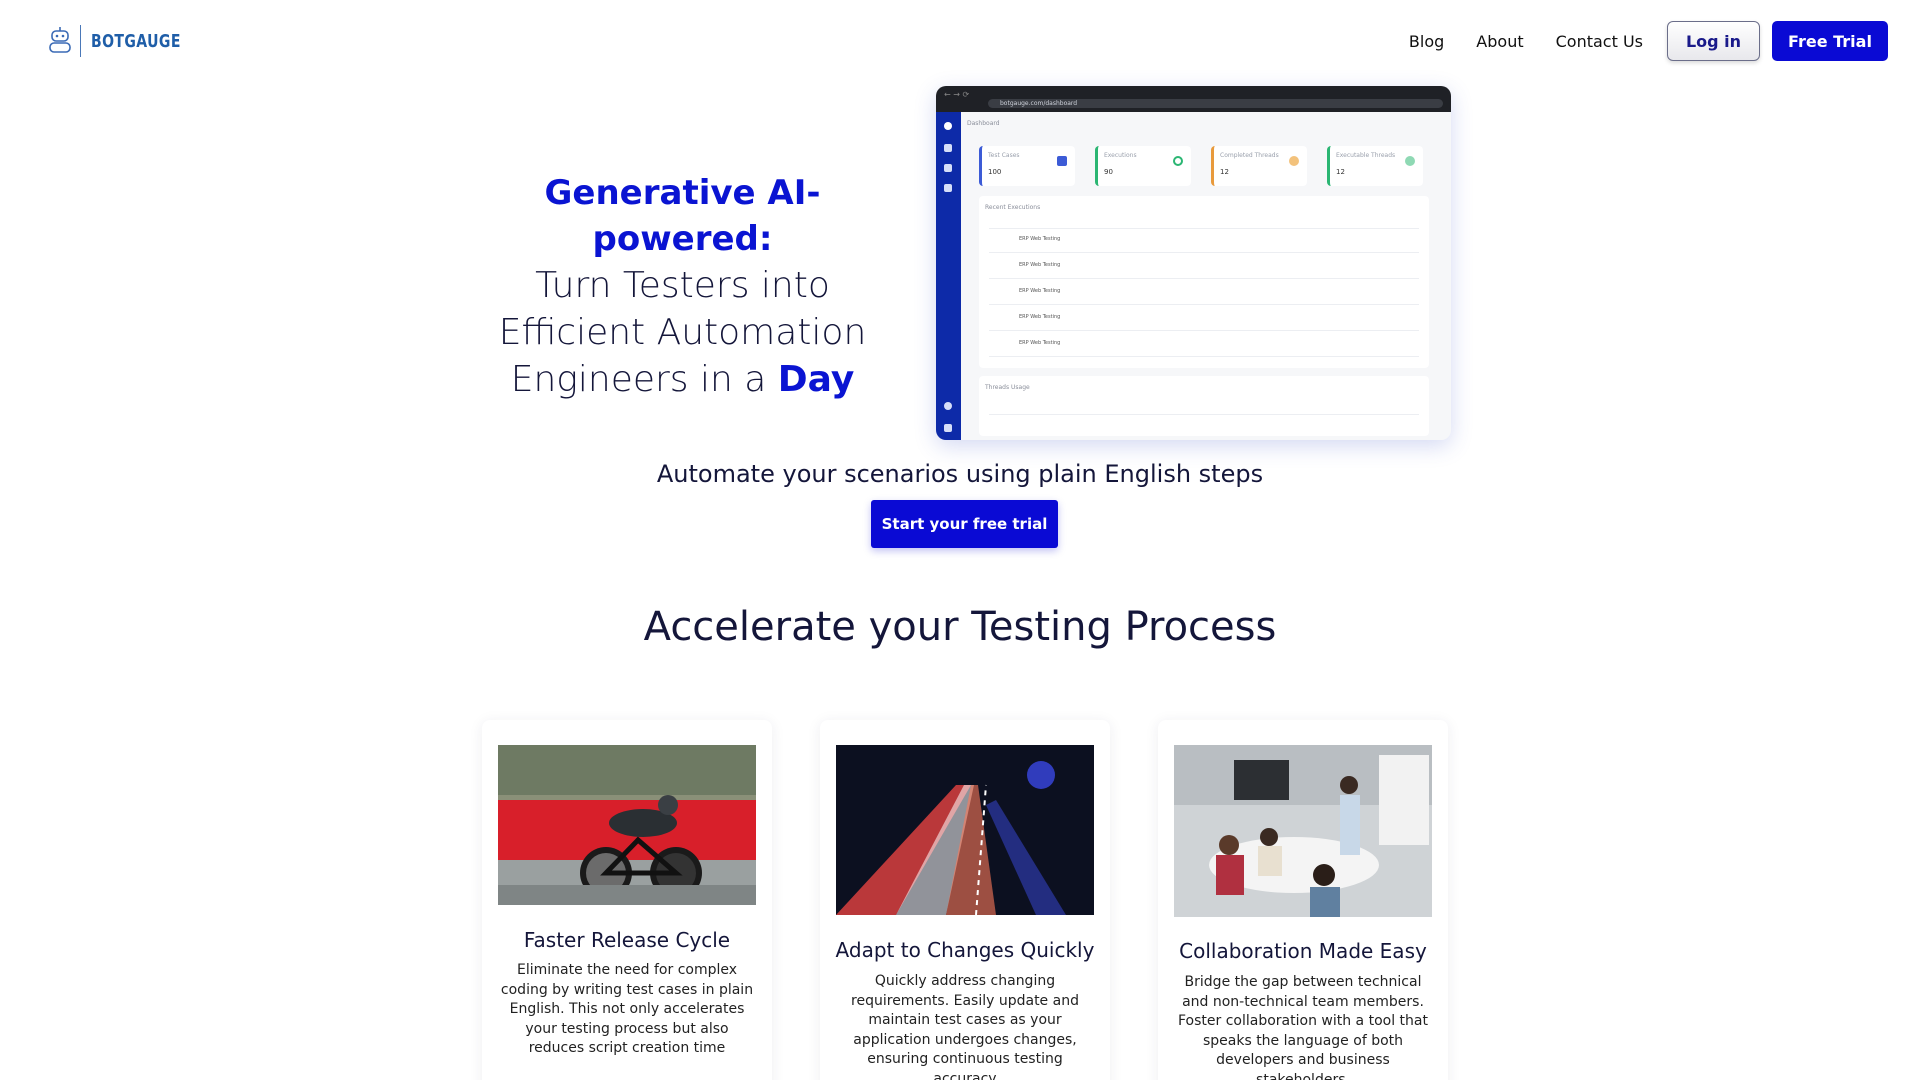 The height and width of the screenshot is (1080, 1920). Describe the element at coordinates (682, 332) in the screenshot. I see `hero-line-2: Efficient Automation` at that location.